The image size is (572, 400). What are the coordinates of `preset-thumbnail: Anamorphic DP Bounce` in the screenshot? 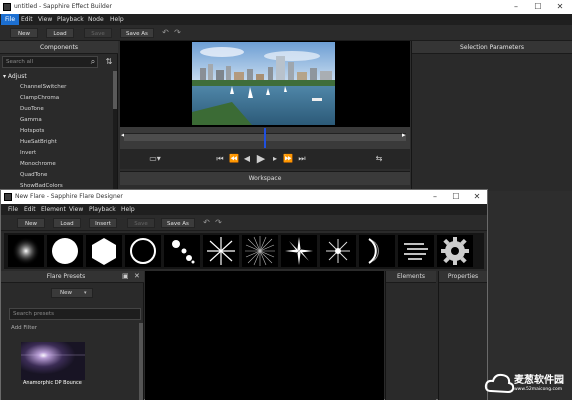 It's located at (53, 364).